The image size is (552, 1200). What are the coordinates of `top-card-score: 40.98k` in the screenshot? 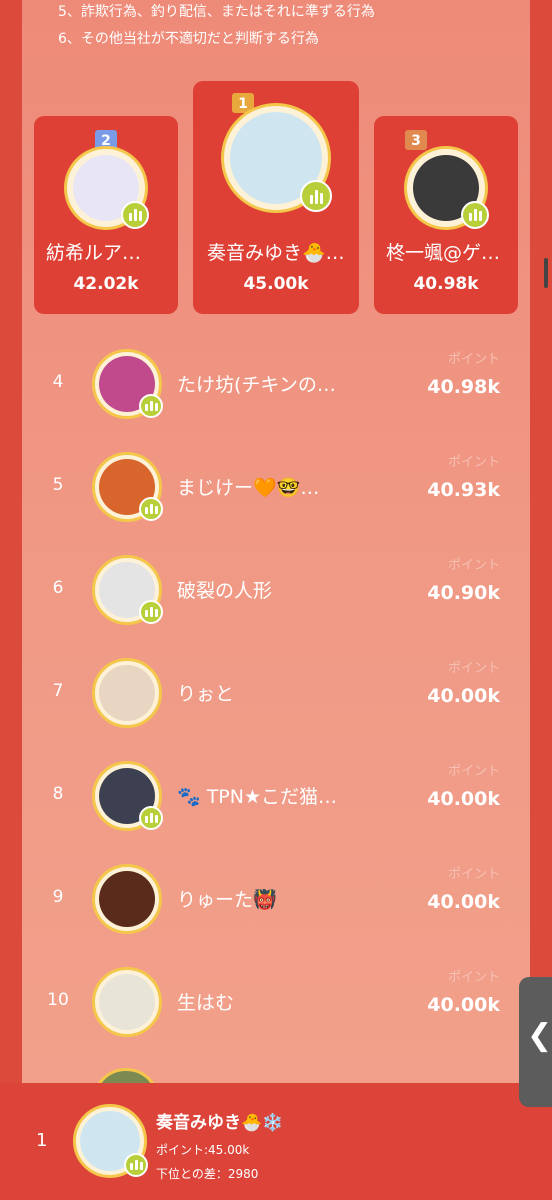 It's located at (446, 284).